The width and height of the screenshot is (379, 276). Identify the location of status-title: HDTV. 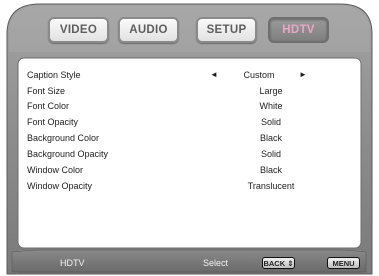
(72, 263).